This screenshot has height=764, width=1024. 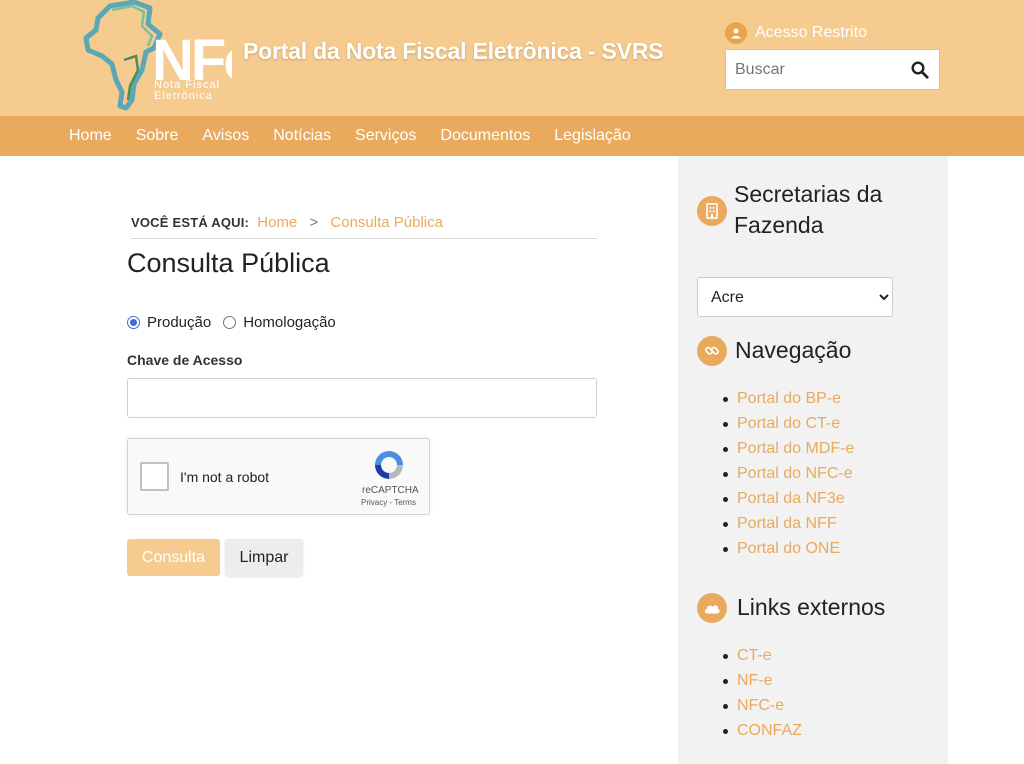 What do you see at coordinates (187, 90) in the screenshot?
I see `logo-subtext: Nota Fiscal Eletrônica` at bounding box center [187, 90].